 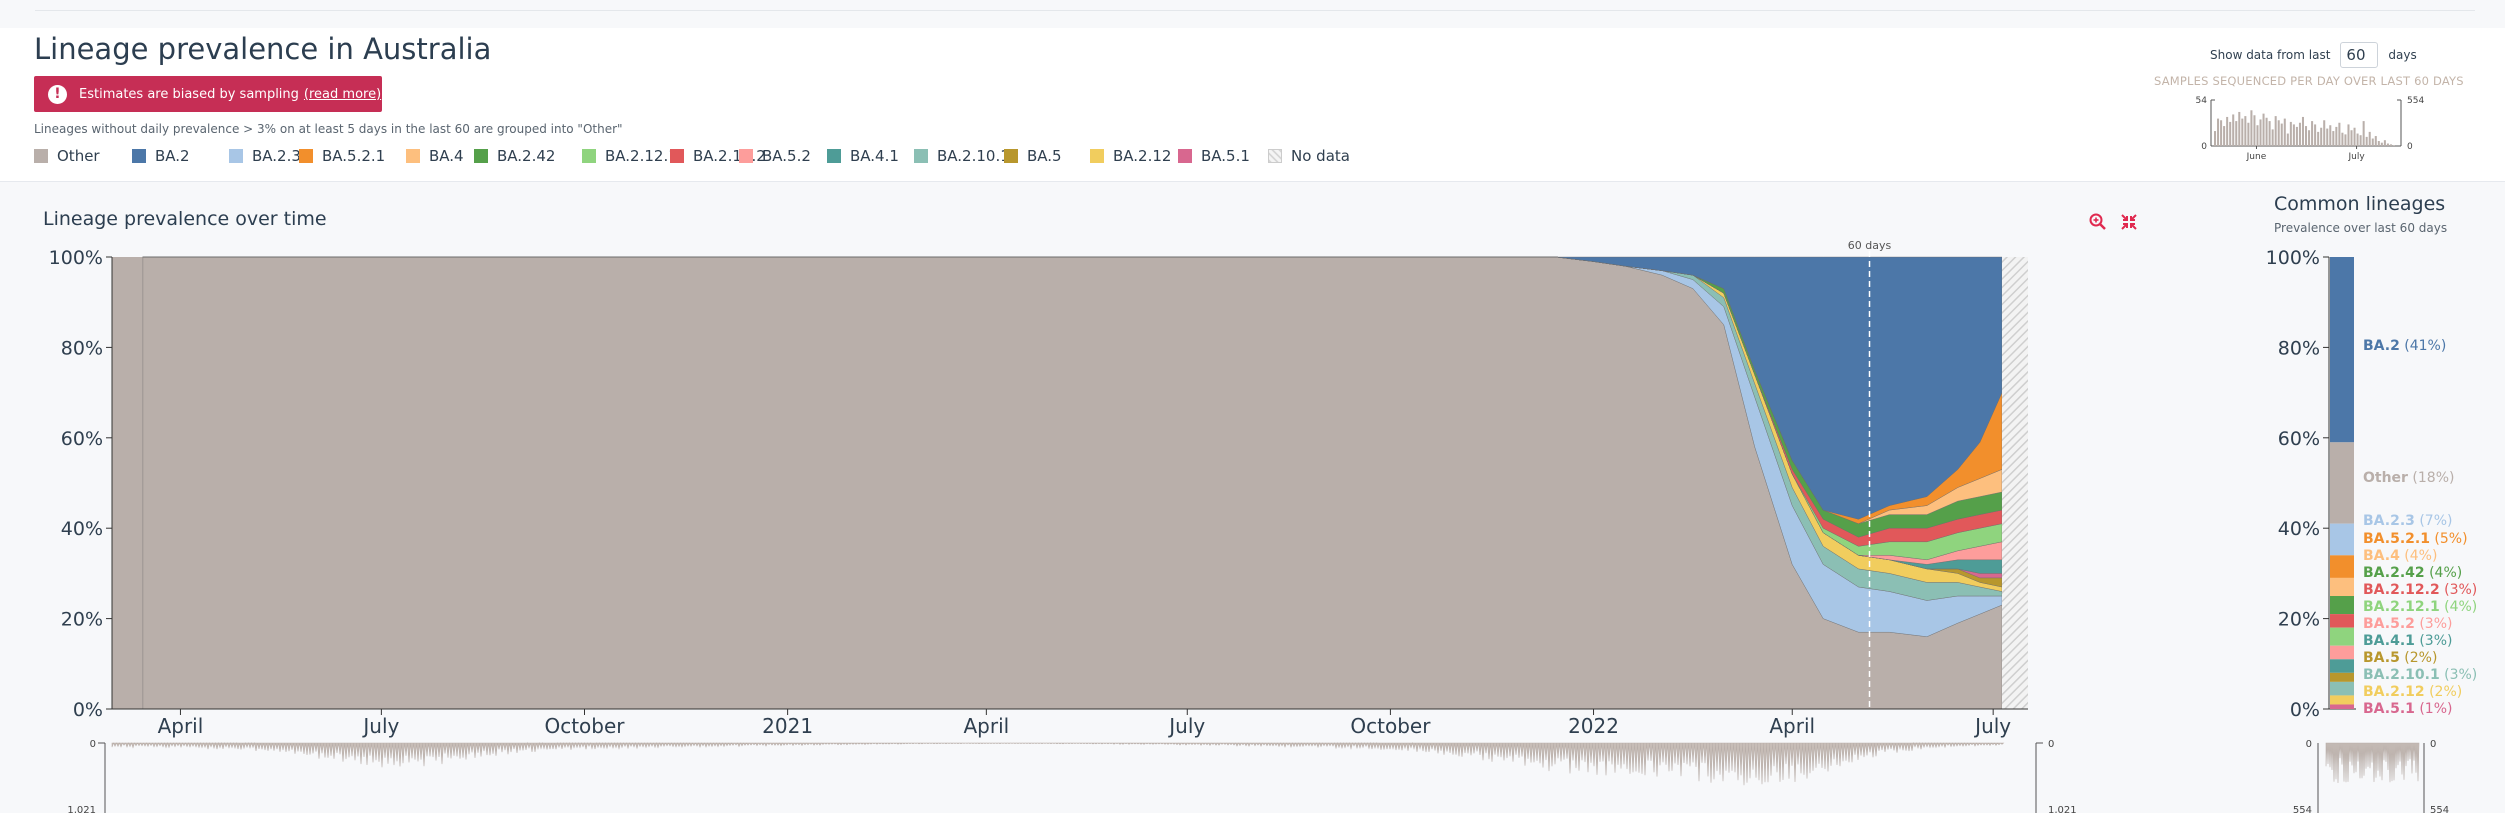 I want to click on legend-item-ba-5: BA.5, so click(x=1033, y=156).